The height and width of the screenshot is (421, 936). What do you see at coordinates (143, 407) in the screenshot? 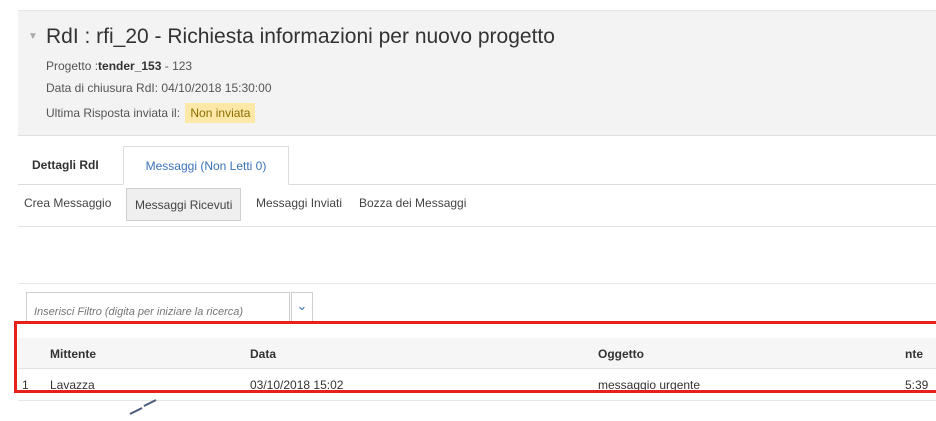
I see `annotation-stroke-icon` at bounding box center [143, 407].